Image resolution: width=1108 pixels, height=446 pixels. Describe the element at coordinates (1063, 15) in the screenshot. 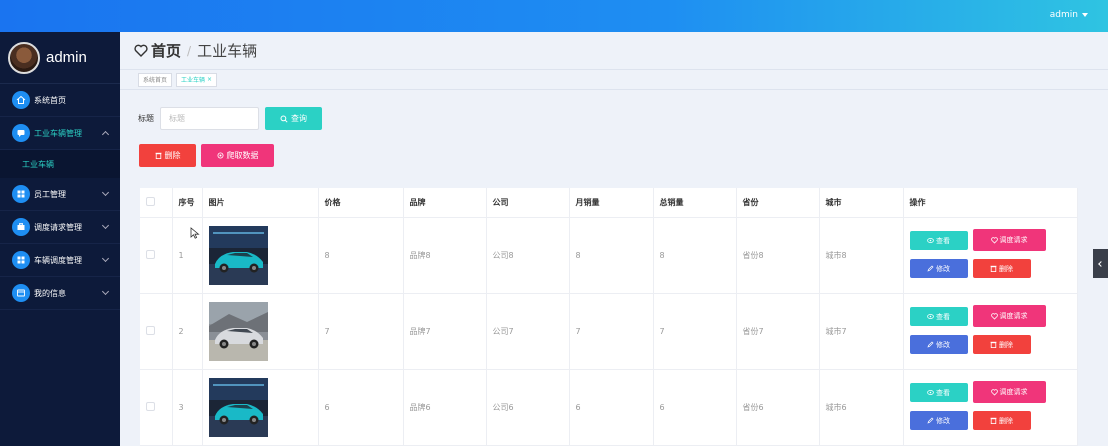

I see `user-menu-label: admin` at that location.